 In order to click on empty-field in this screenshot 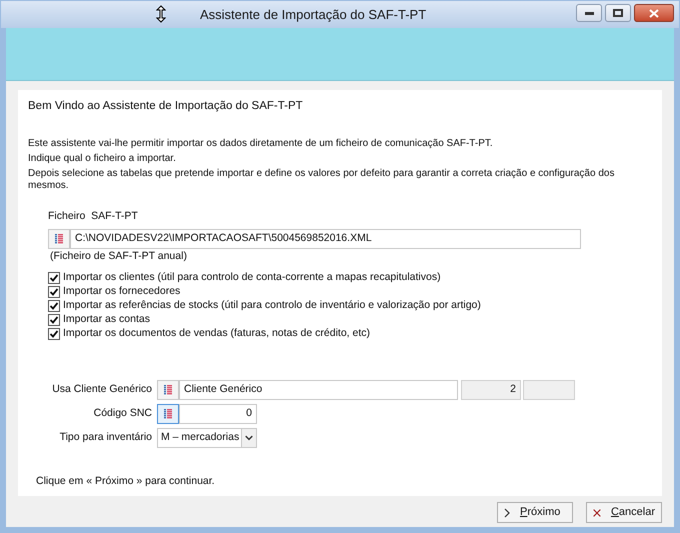, I will do `click(549, 390)`.